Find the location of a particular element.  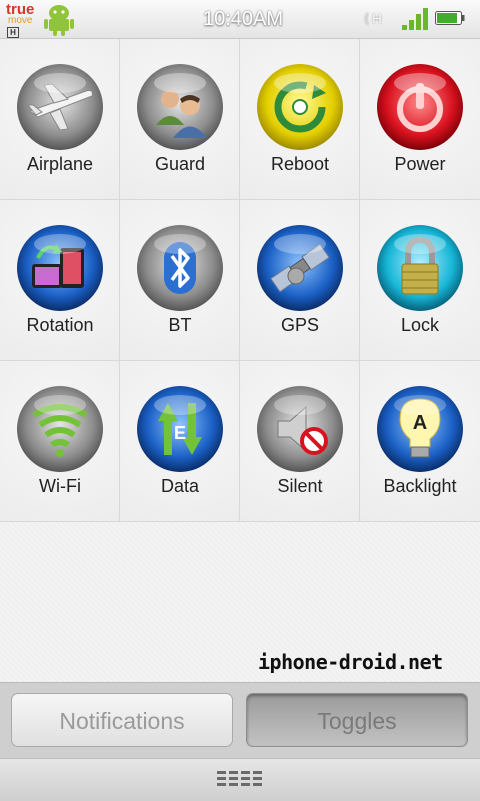

watermark: iphone-droid.net is located at coordinates (350, 662).